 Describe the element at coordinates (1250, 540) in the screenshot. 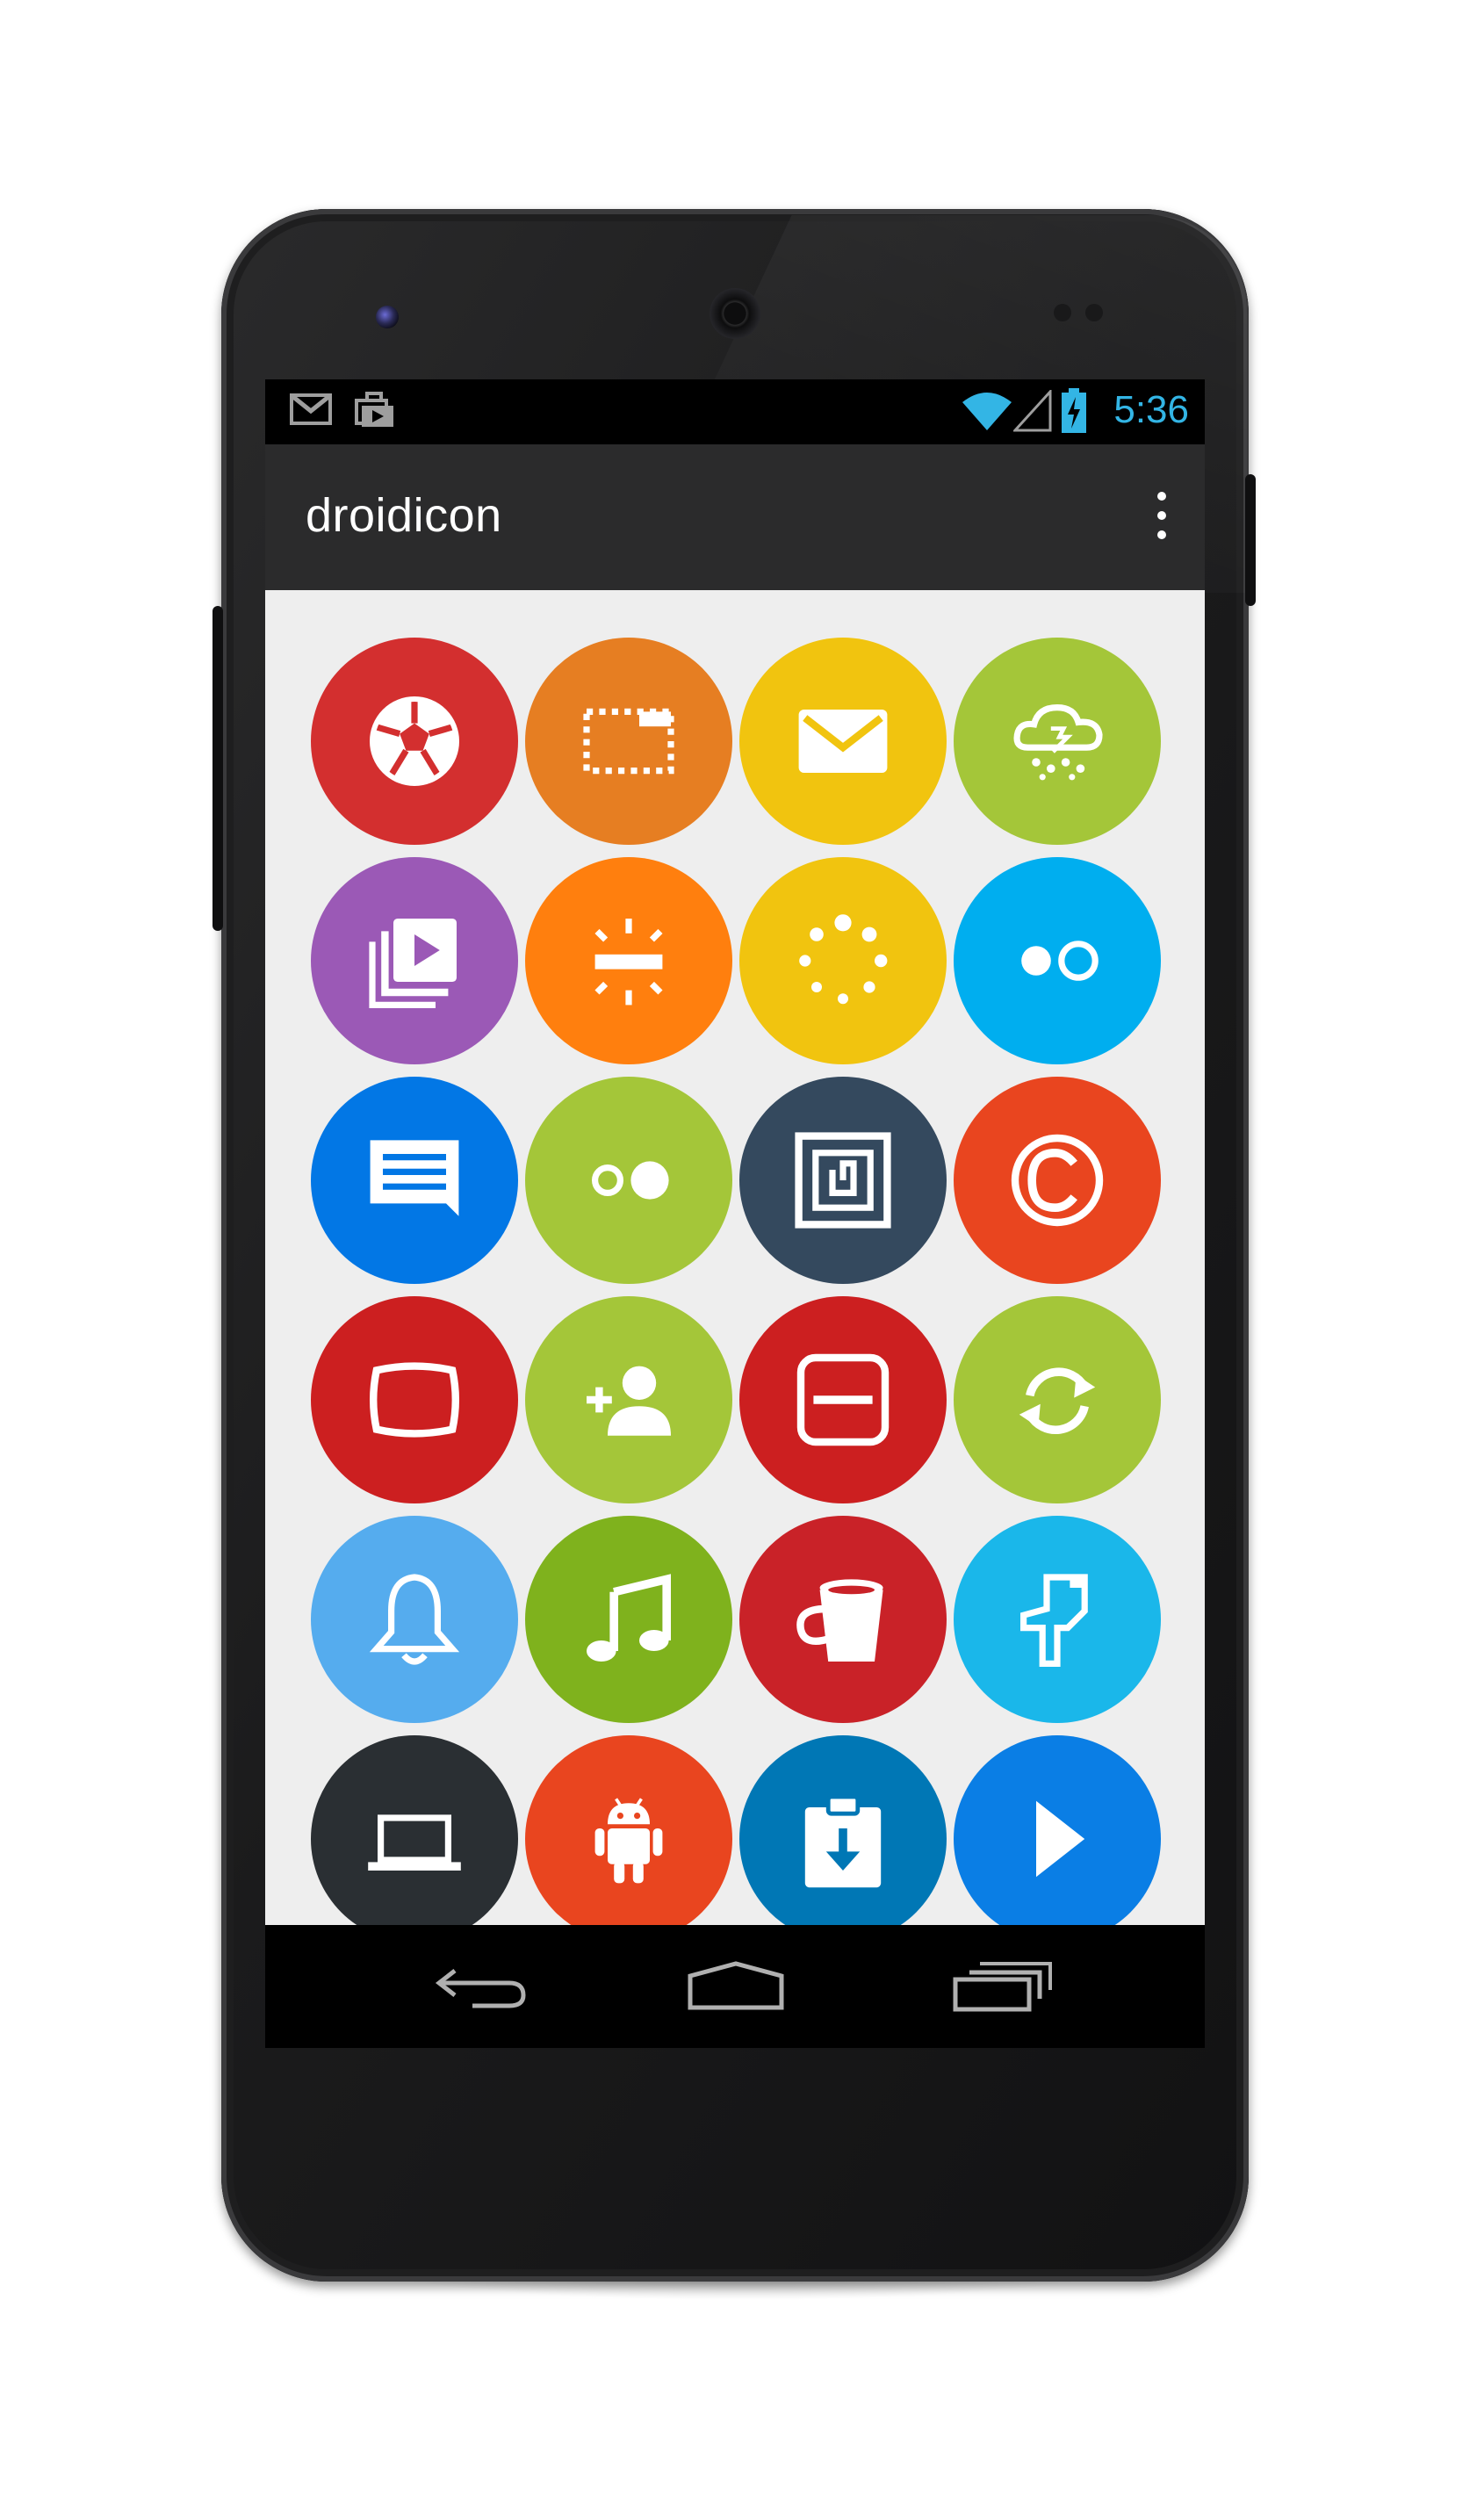

I see `power-button` at that location.